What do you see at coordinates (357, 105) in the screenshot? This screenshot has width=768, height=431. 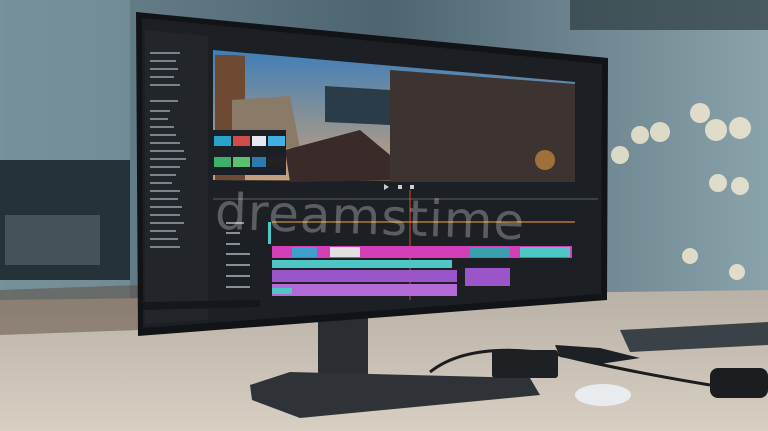 I see `billboard` at bounding box center [357, 105].